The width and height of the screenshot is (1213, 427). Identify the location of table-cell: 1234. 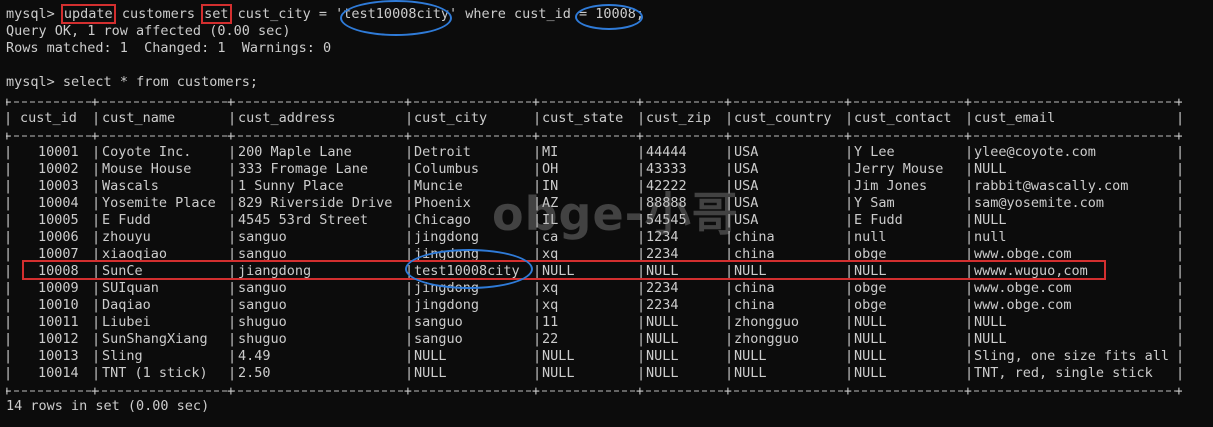
(662, 237).